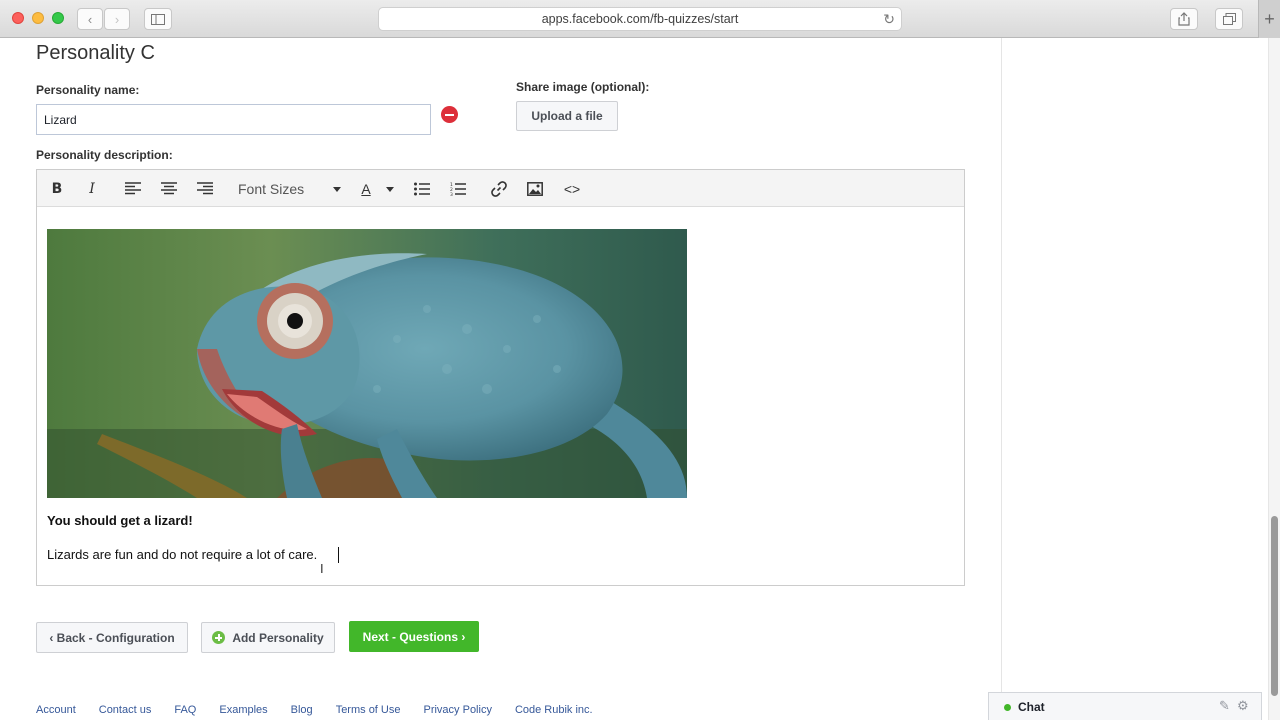 This screenshot has height=720, width=1280. Describe the element at coordinates (1243, 706) in the screenshot. I see `gear-icon: ⚙` at that location.